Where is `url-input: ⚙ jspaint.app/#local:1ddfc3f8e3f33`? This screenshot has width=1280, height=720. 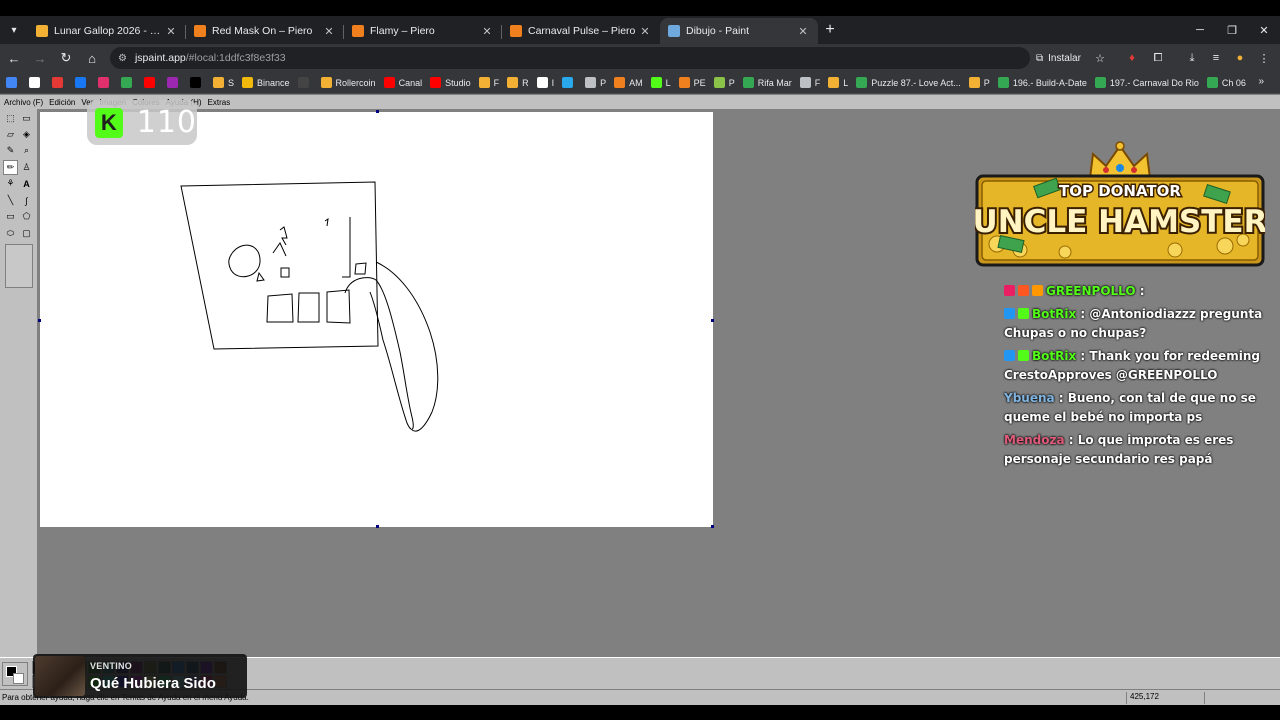 url-input: ⚙ jspaint.app/#local:1ddfc3f8e3f33 is located at coordinates (570, 58).